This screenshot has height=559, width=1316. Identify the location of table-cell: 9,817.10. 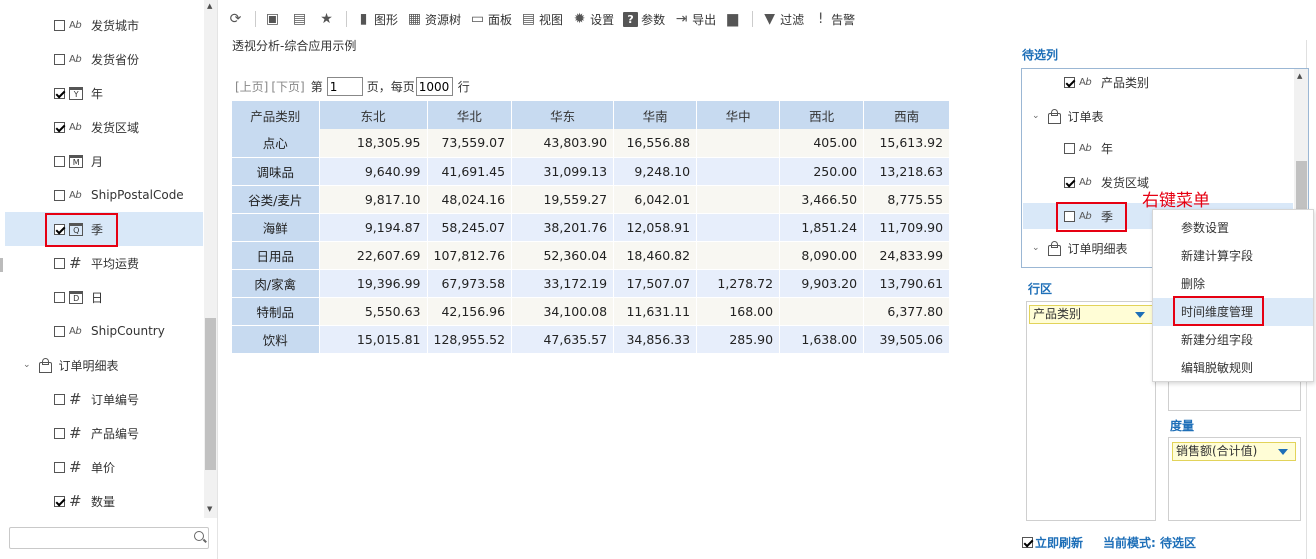
(373, 199).